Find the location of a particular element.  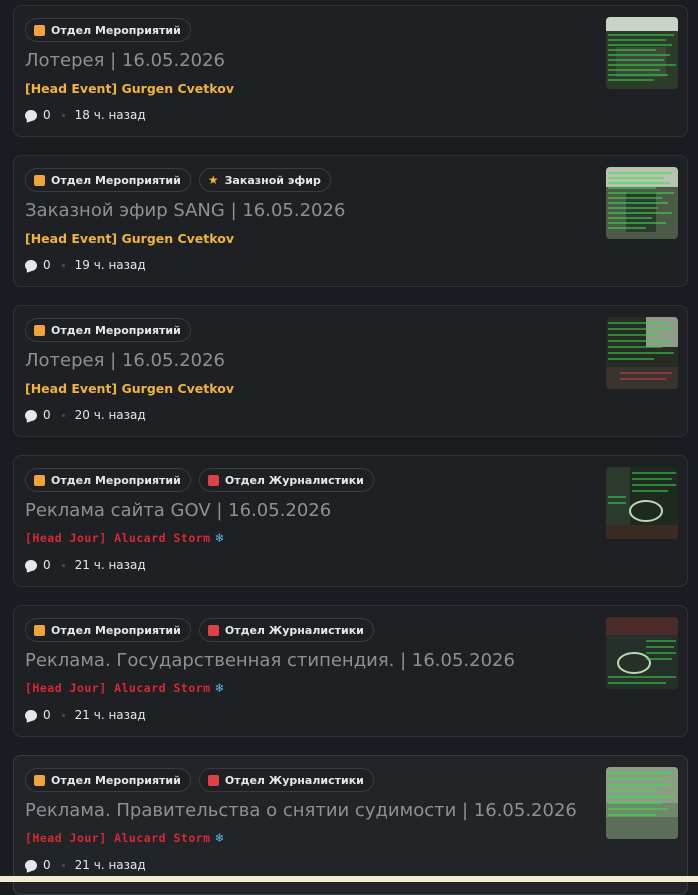

post-tags: Отдел Мероприятий ★ Заказной эфир is located at coordinates (178, 180).